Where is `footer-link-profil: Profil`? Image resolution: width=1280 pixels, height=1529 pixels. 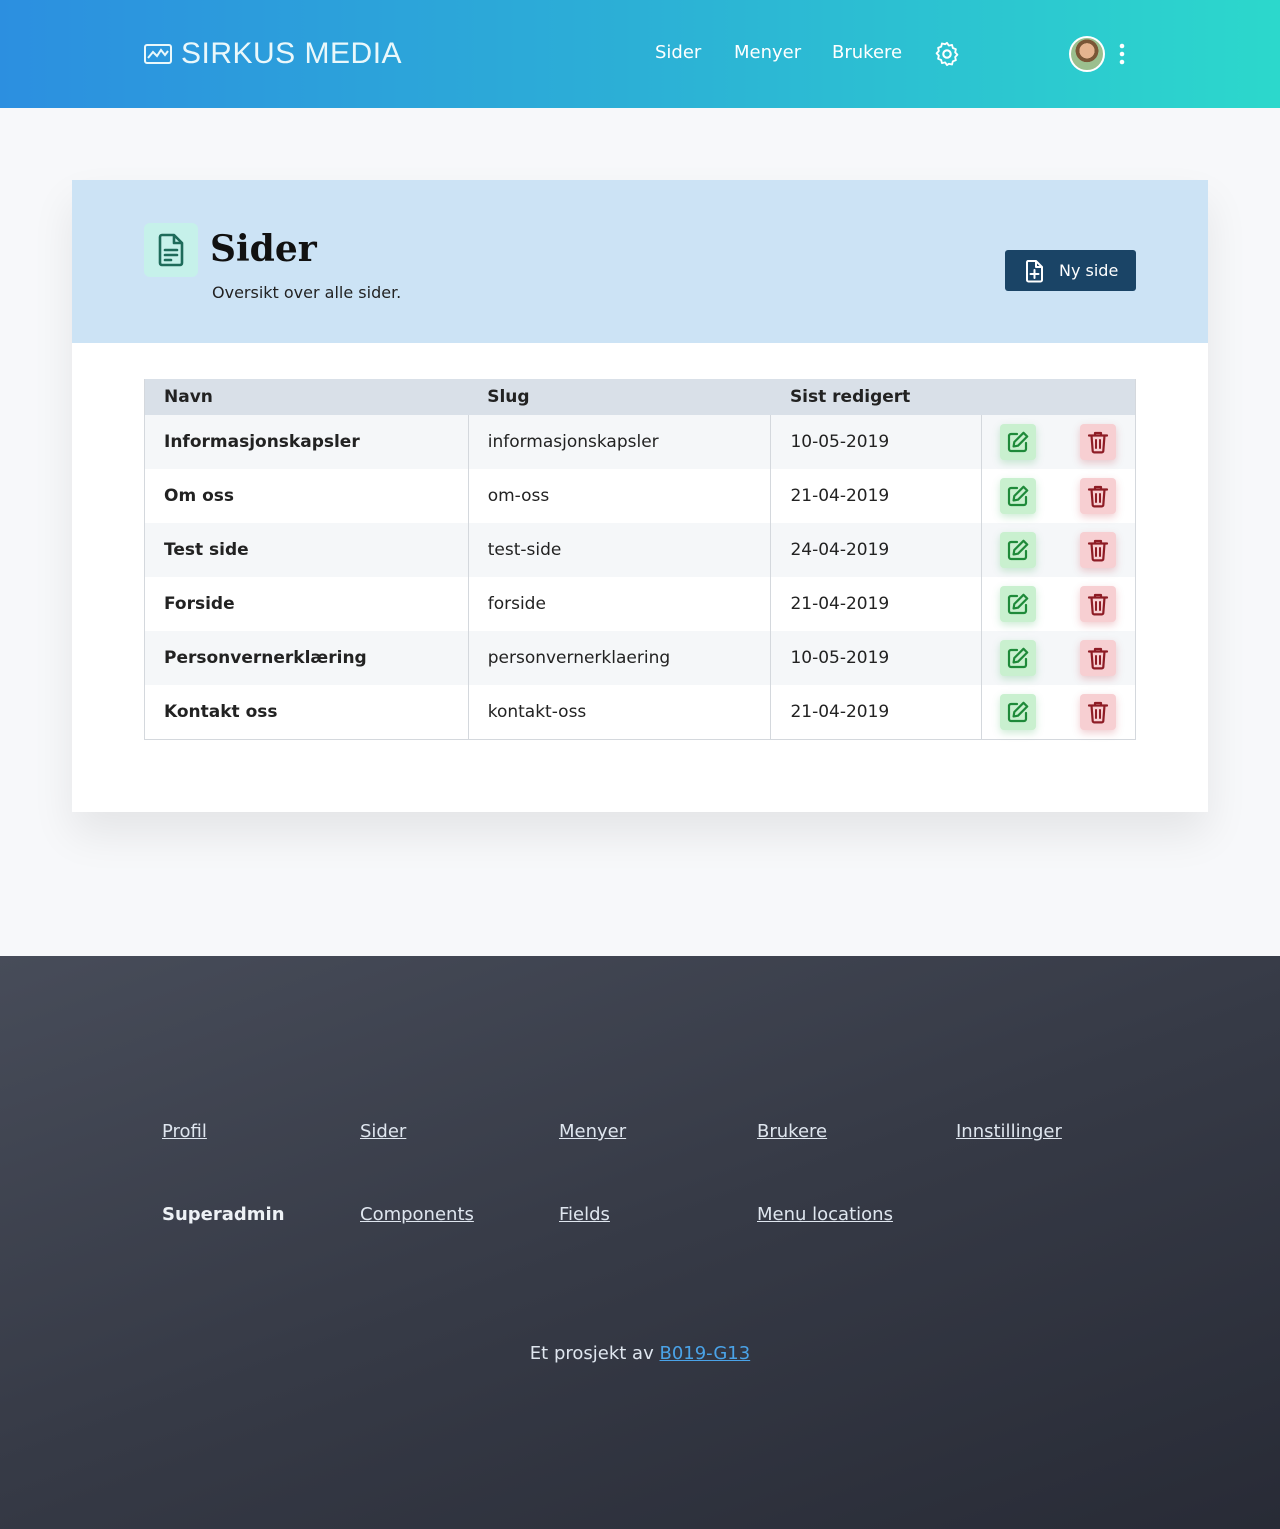
footer-link-profil: Profil is located at coordinates (184, 1131).